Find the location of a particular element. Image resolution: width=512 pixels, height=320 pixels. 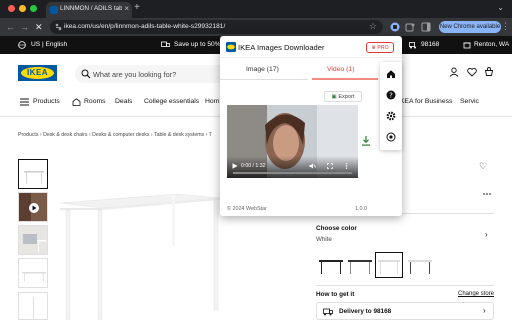

tab-title: LINNMON / ADILS table, whit is located at coordinates (91, 8).